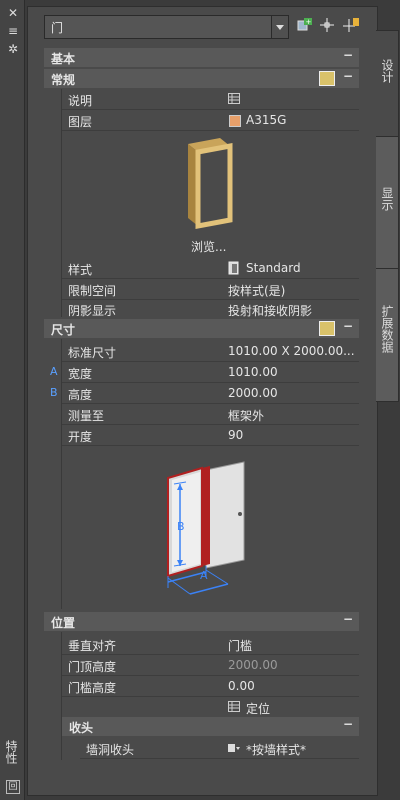 The width and height of the screenshot is (400, 800). What do you see at coordinates (387, 199) in the screenshot?
I see `tab-label: 显示` at bounding box center [387, 199].